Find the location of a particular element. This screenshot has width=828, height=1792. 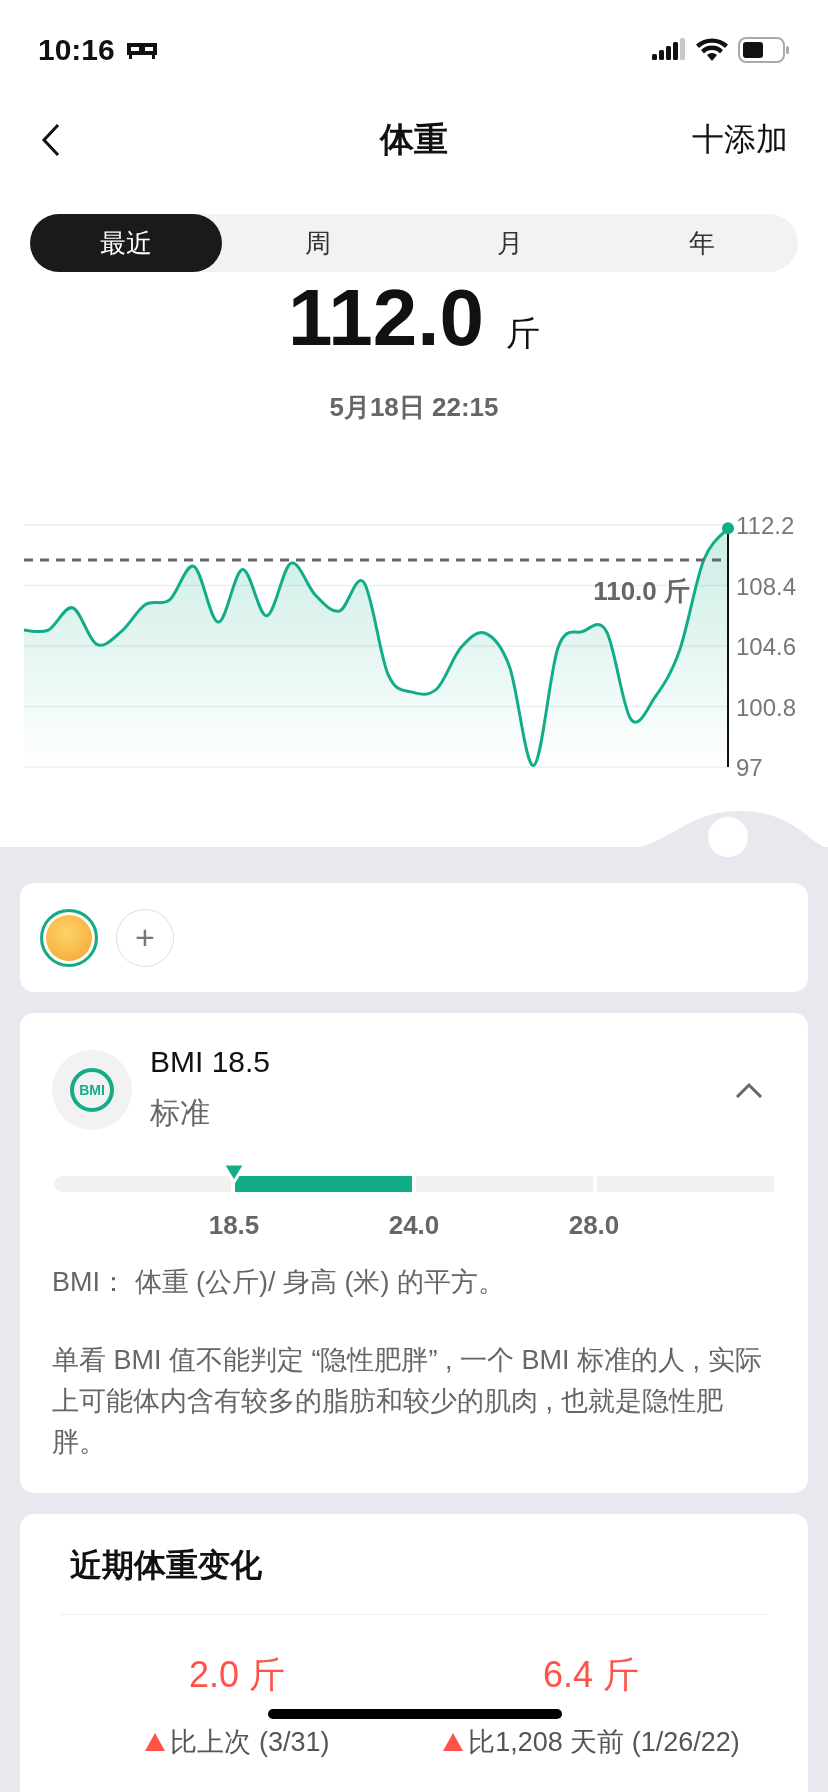

add-button: 十添加 is located at coordinates (740, 140).